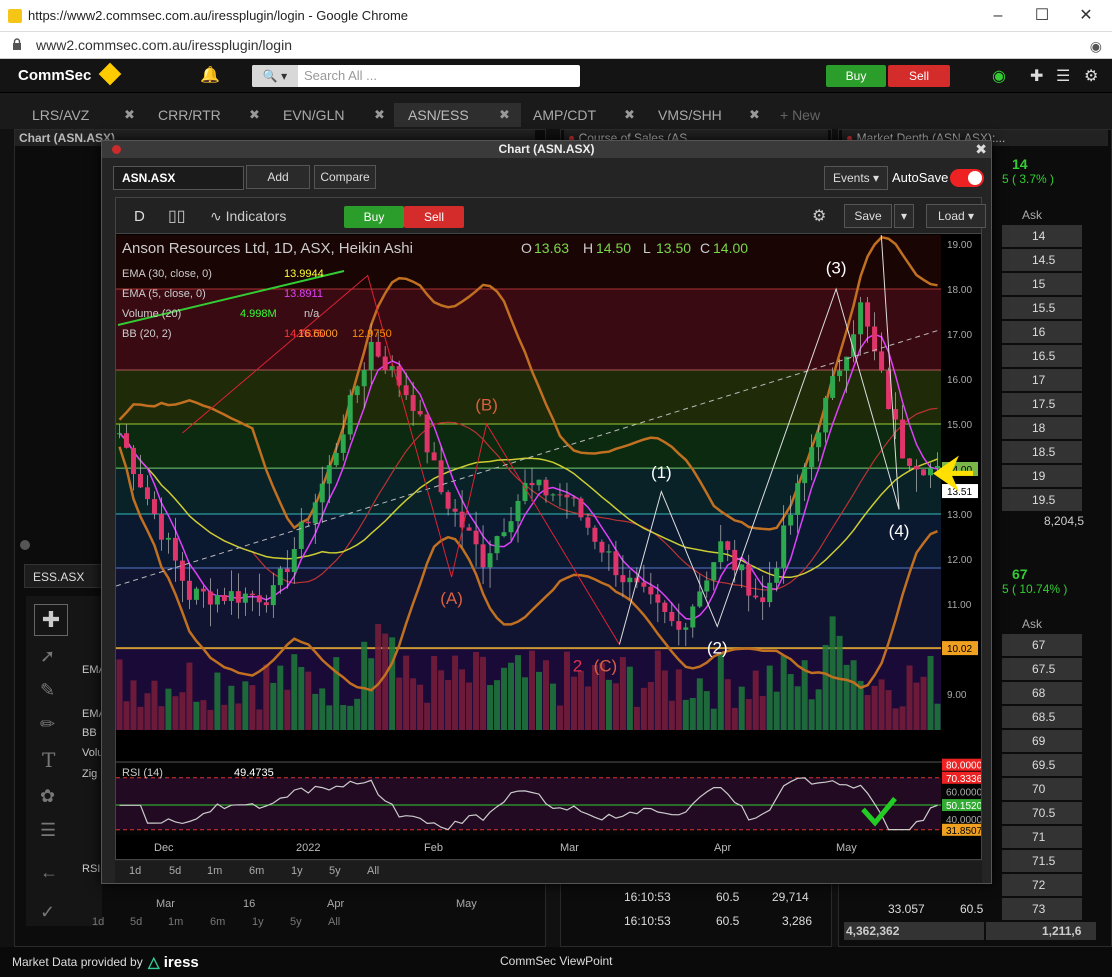 The height and width of the screenshot is (977, 1112). I want to click on range-5y: 5y, so click(335, 871).